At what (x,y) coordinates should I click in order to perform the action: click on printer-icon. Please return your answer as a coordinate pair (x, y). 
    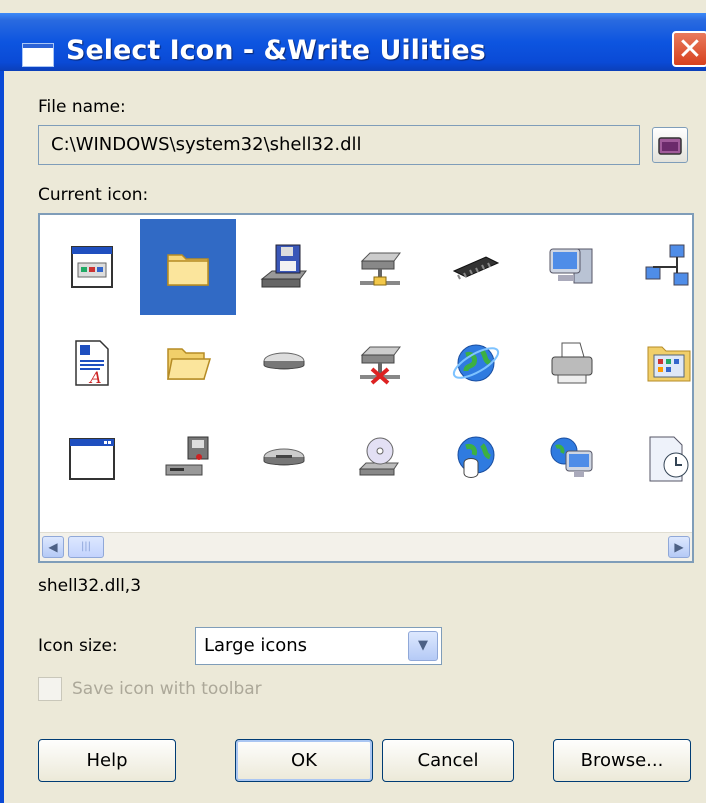
    Looking at the image, I should click on (572, 363).